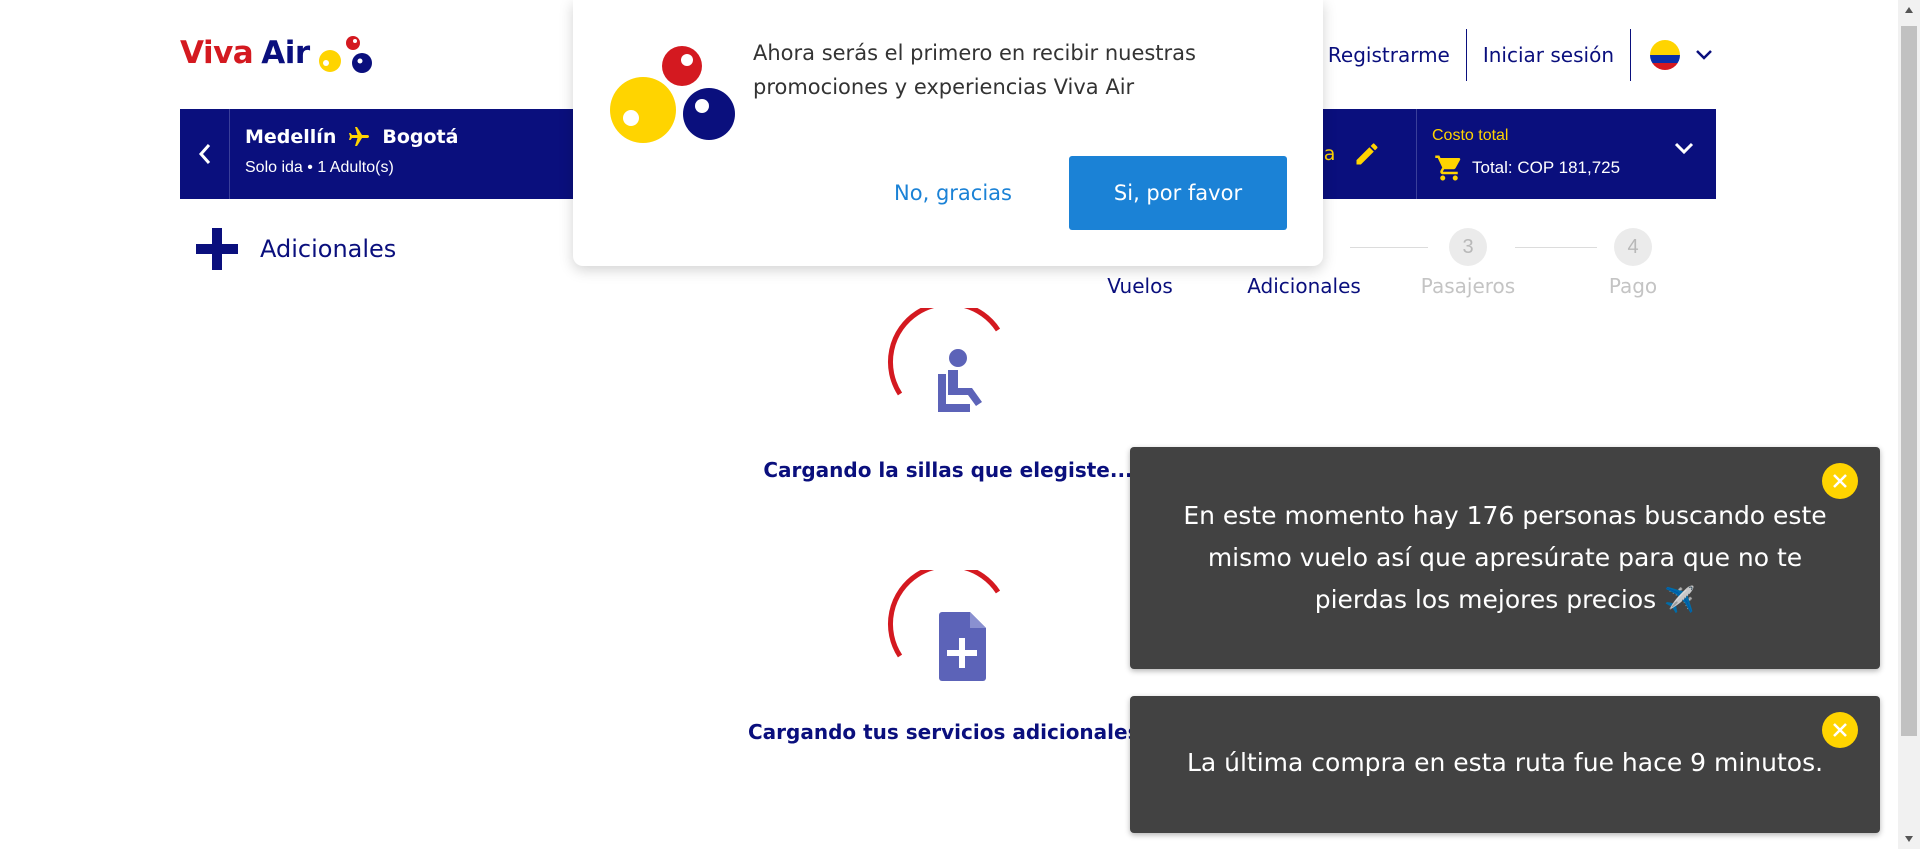 The height and width of the screenshot is (849, 1920). Describe the element at coordinates (1665, 55) in the screenshot. I see `colombia-flag-icon` at that location.